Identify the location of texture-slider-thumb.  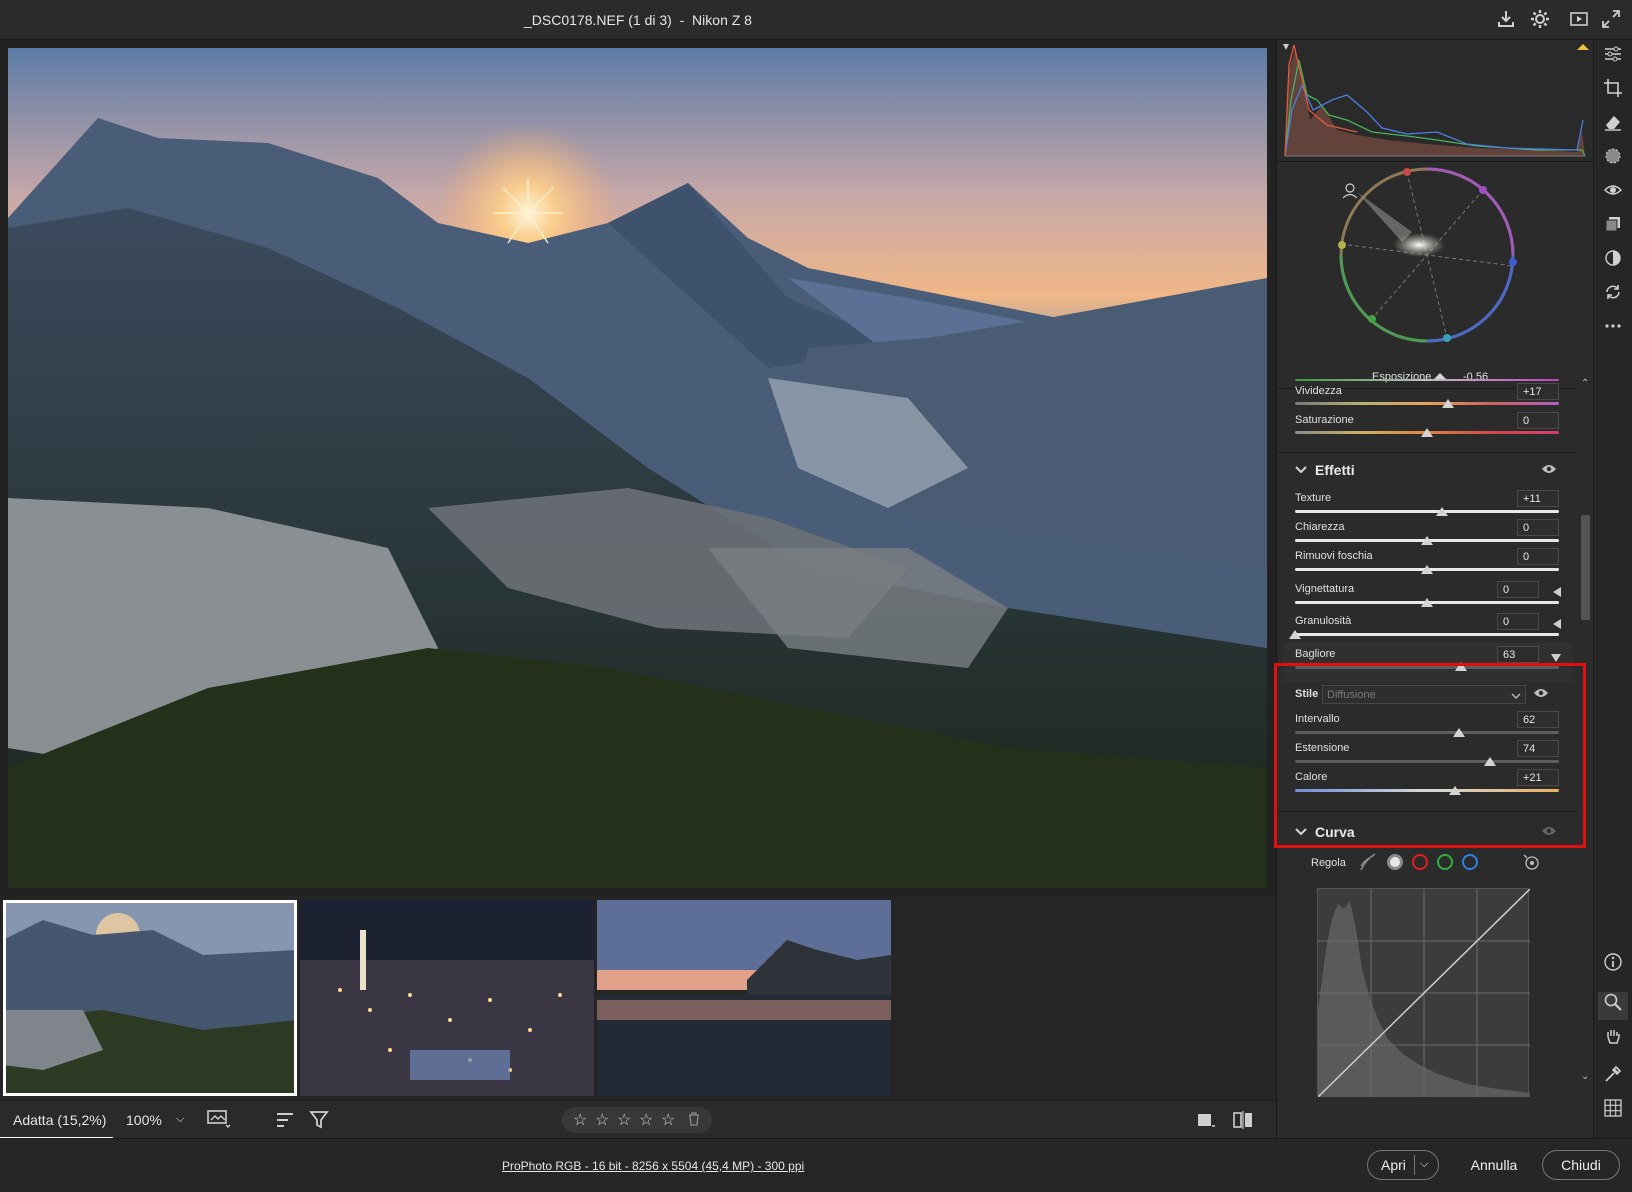
(1441, 511).